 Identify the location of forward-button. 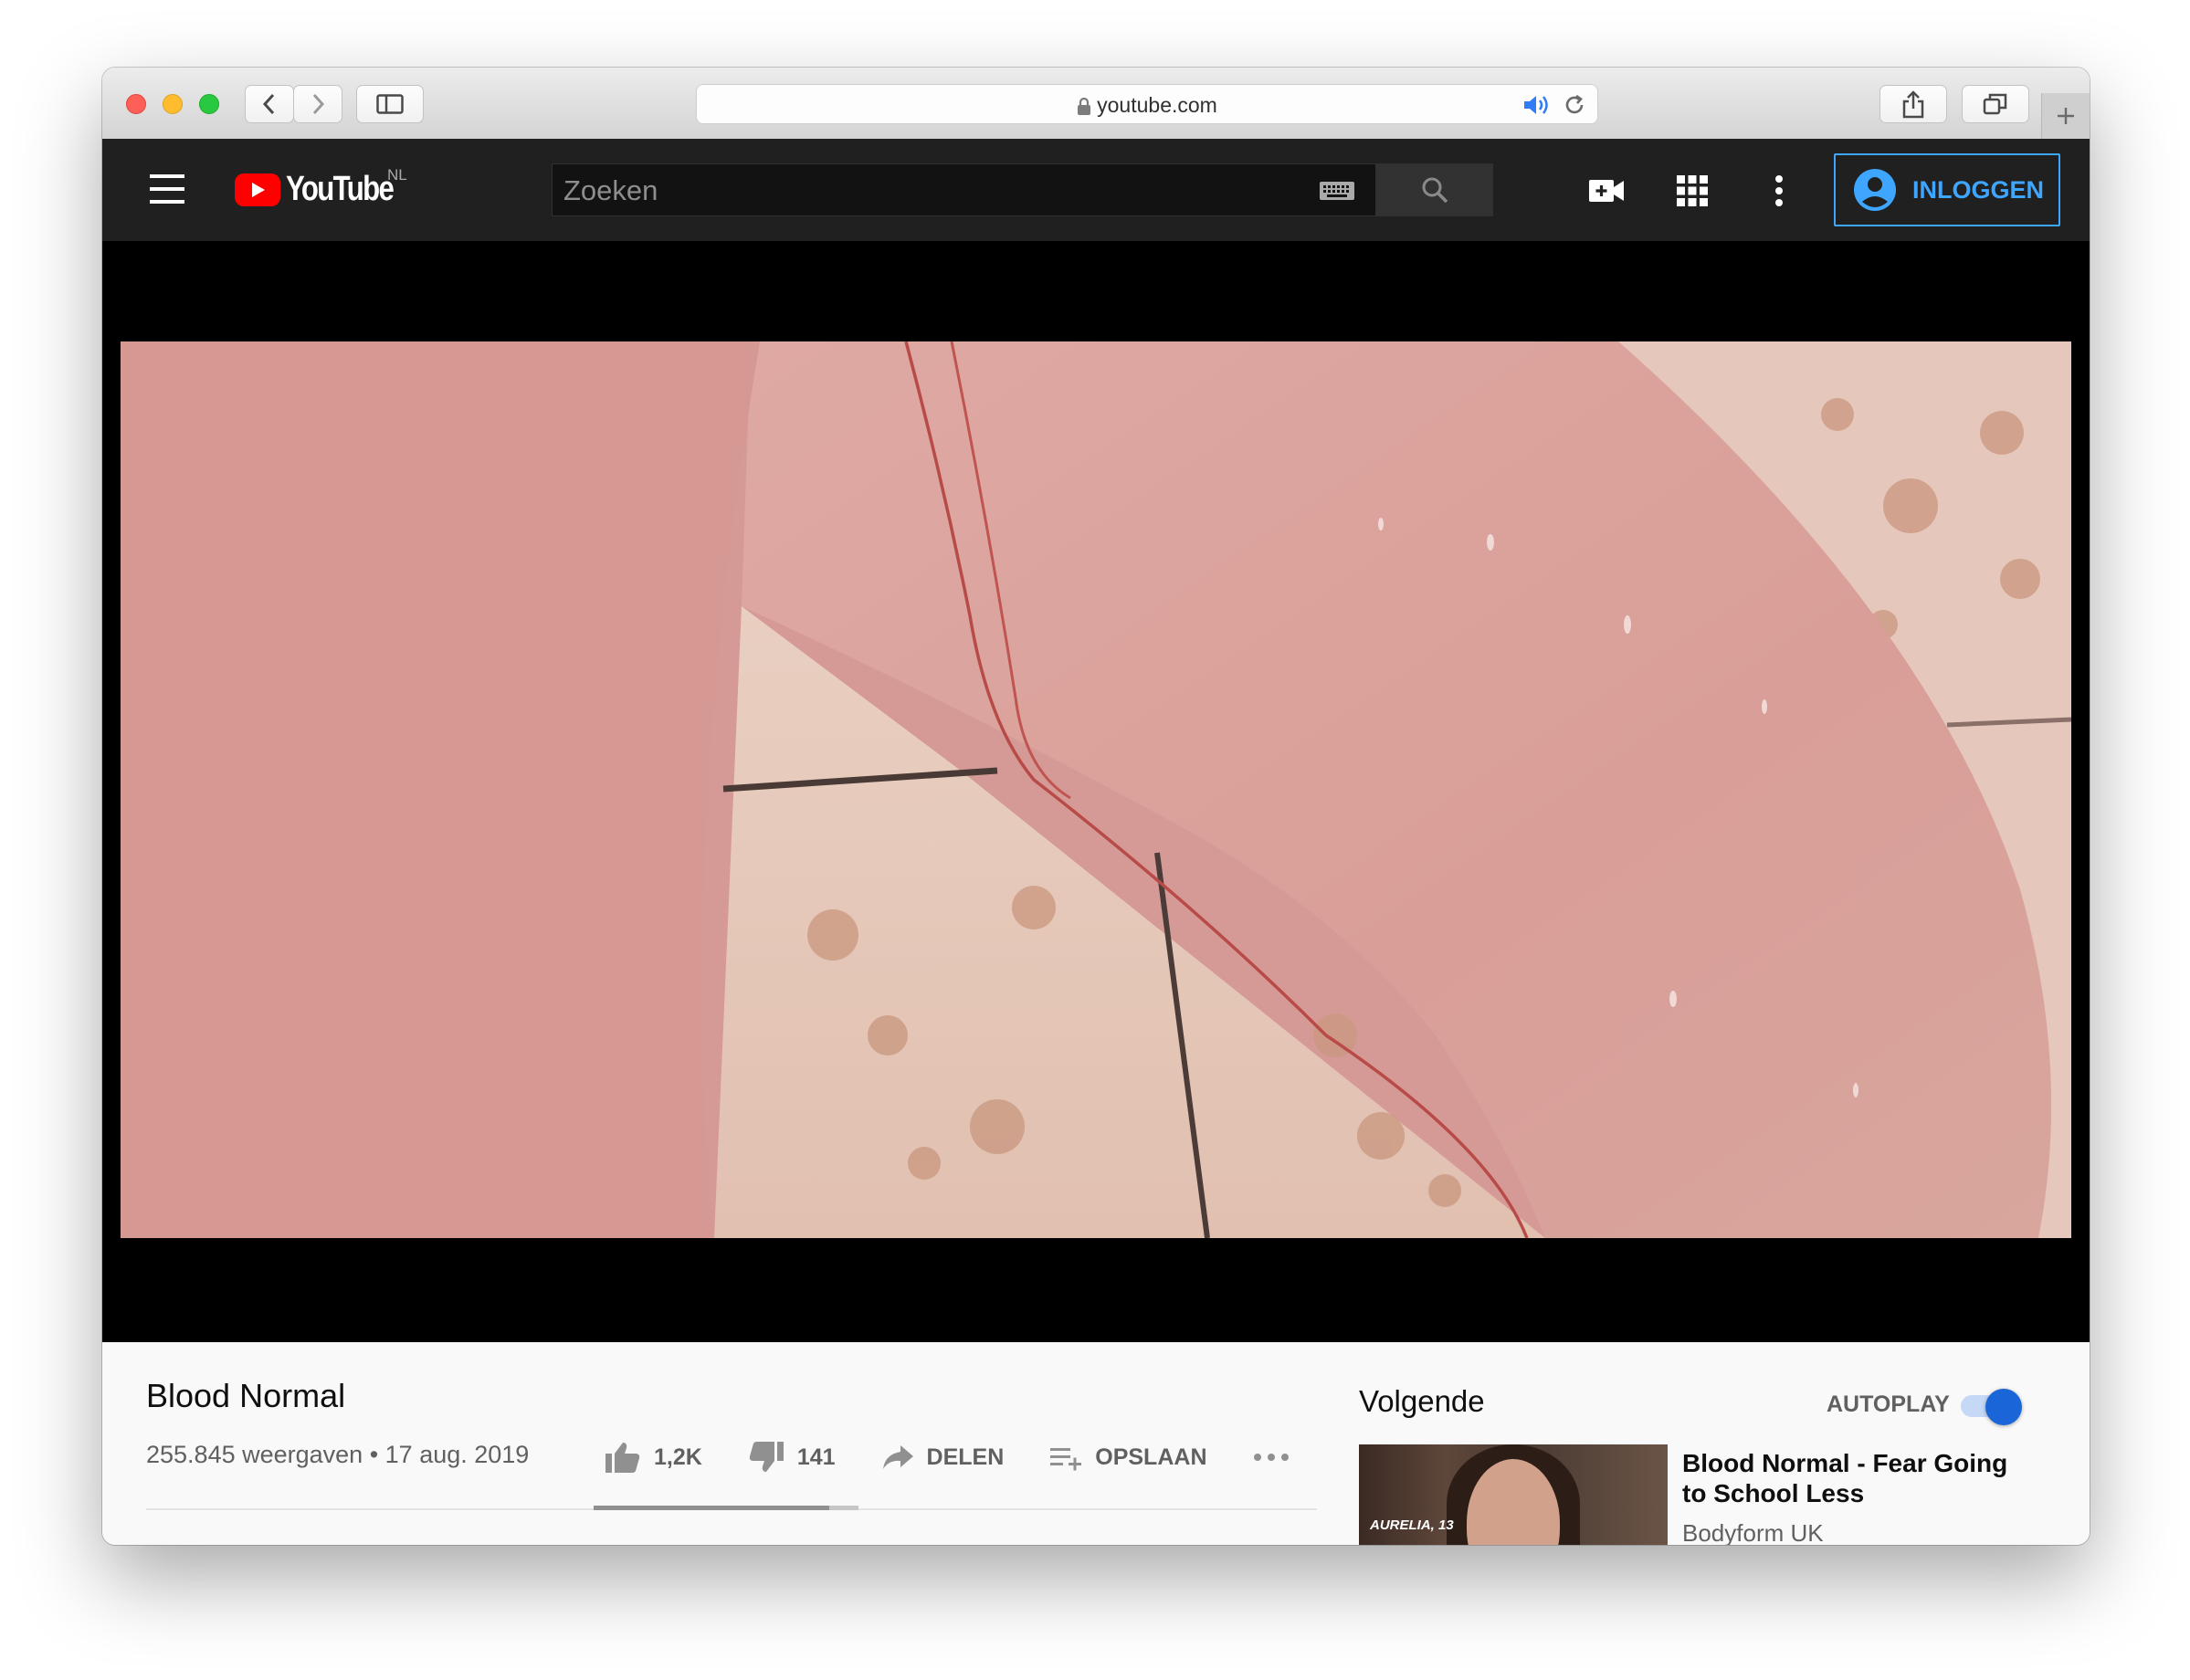
(317, 104).